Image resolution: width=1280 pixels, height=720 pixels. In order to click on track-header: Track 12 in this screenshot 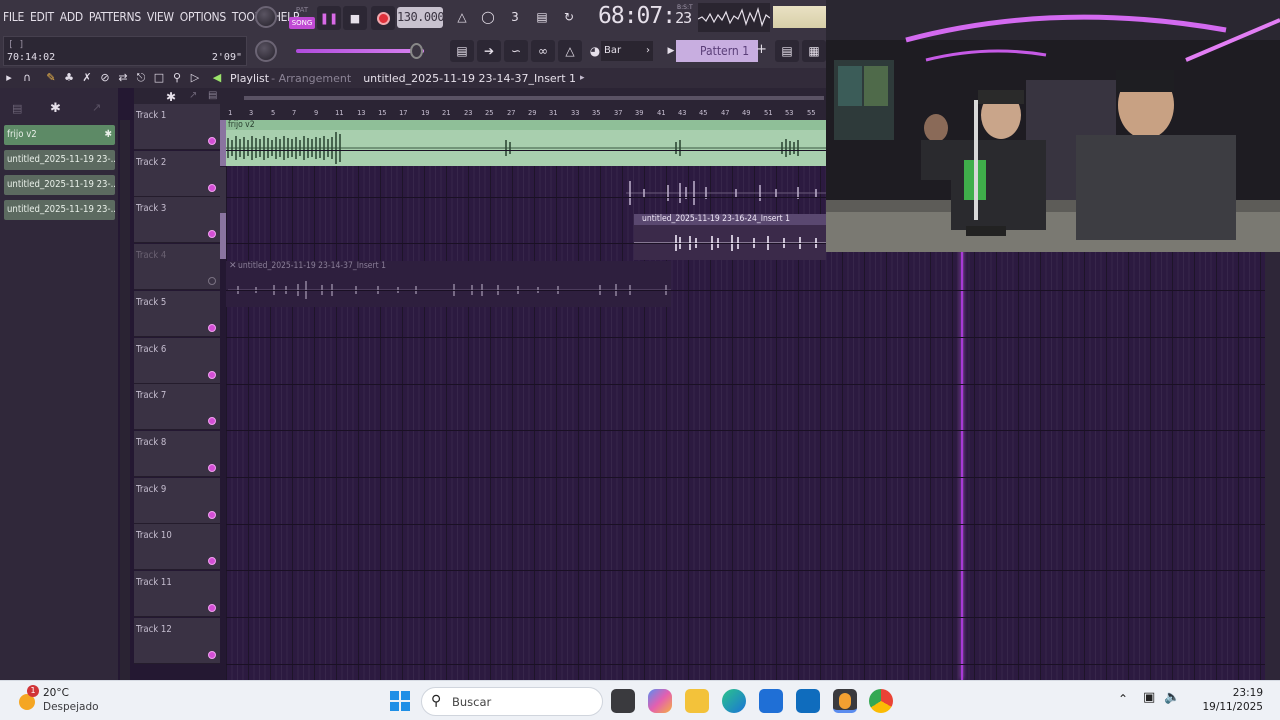, I will do `click(177, 641)`.